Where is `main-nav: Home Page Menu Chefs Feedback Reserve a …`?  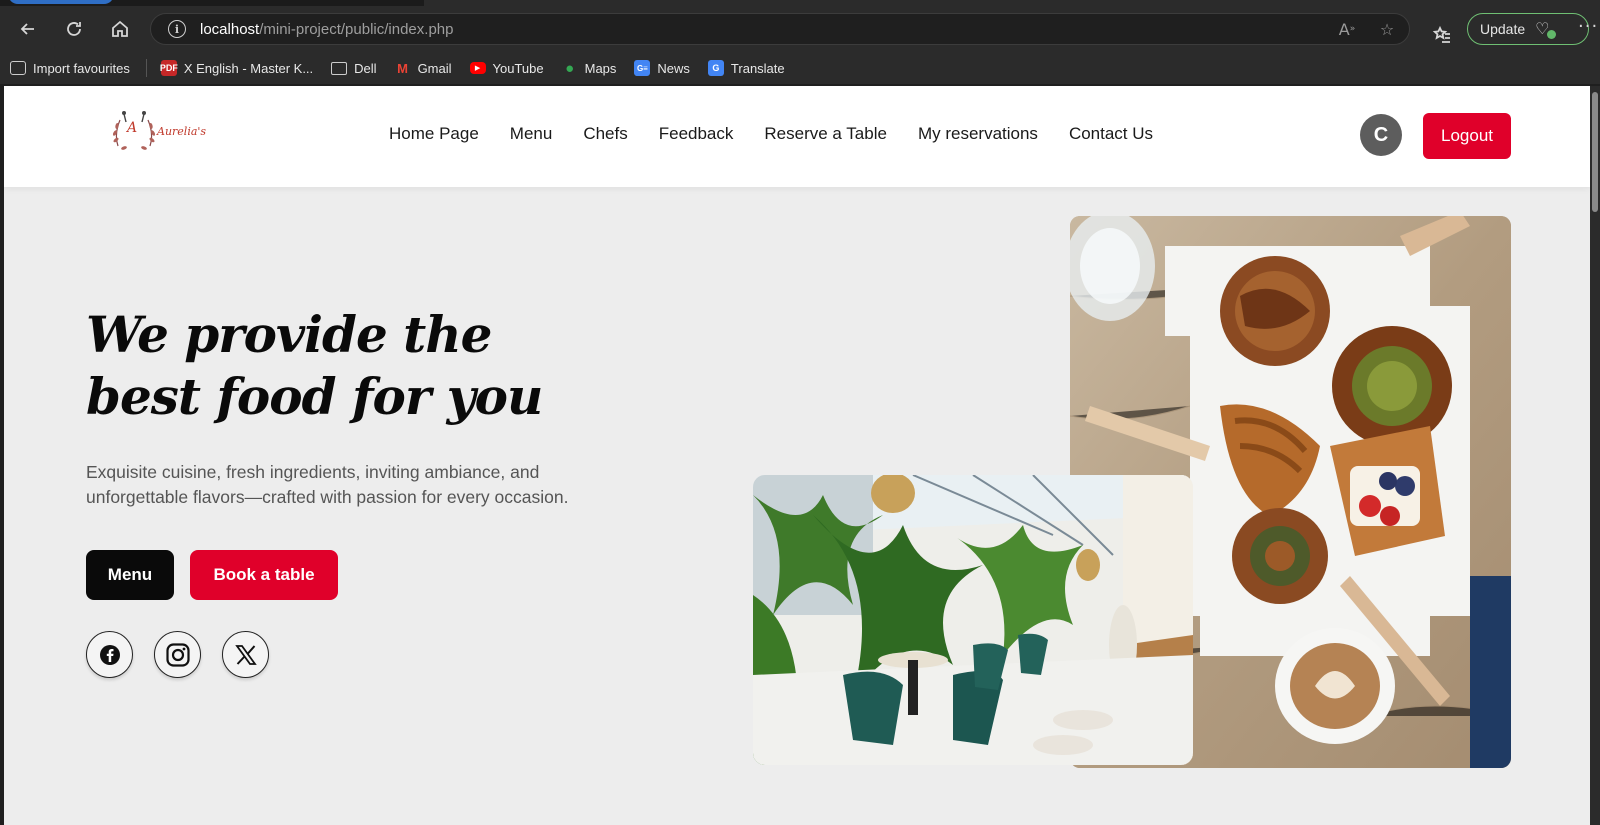
main-nav: Home Page Menu Chefs Feedback Reserve a … is located at coordinates (786, 134).